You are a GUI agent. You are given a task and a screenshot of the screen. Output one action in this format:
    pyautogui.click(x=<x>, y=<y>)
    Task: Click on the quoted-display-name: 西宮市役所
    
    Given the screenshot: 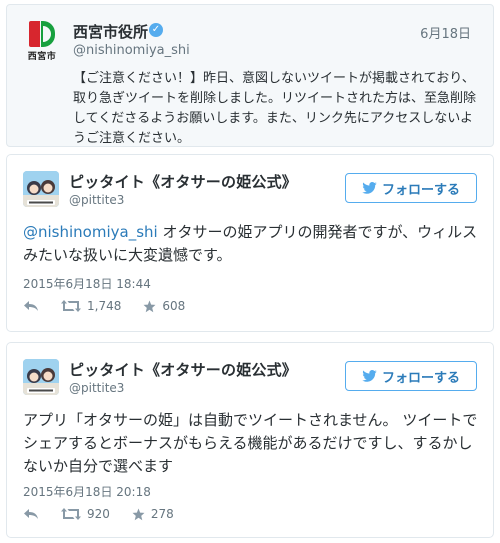 What is the action you would take?
    pyautogui.click(x=110, y=31)
    